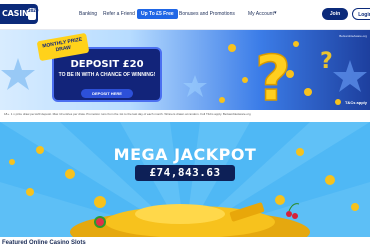  Describe the element at coordinates (107, 93) in the screenshot. I see `deposit-here-button: DEPOSIT HERE` at that location.